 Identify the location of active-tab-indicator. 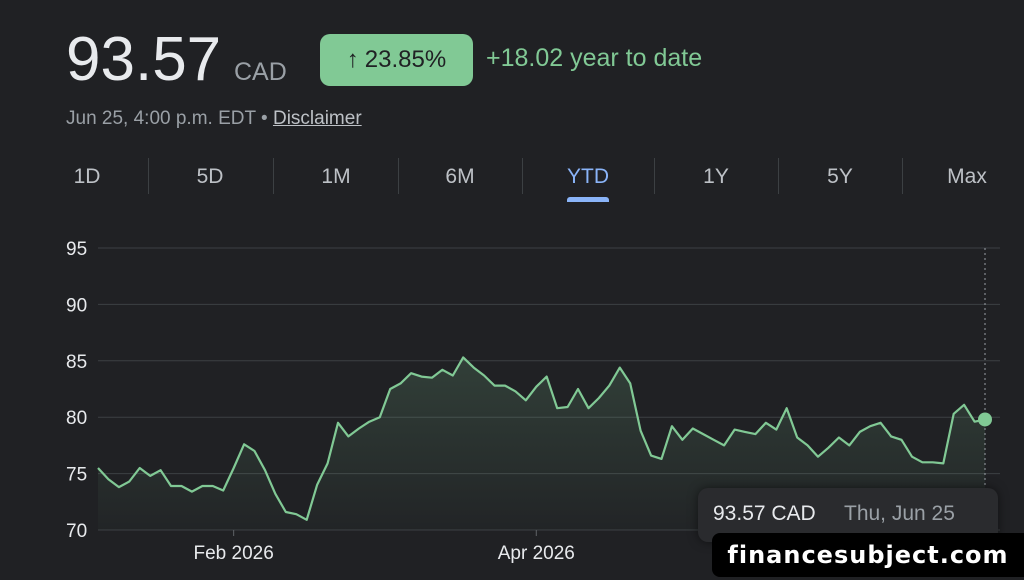
(588, 199).